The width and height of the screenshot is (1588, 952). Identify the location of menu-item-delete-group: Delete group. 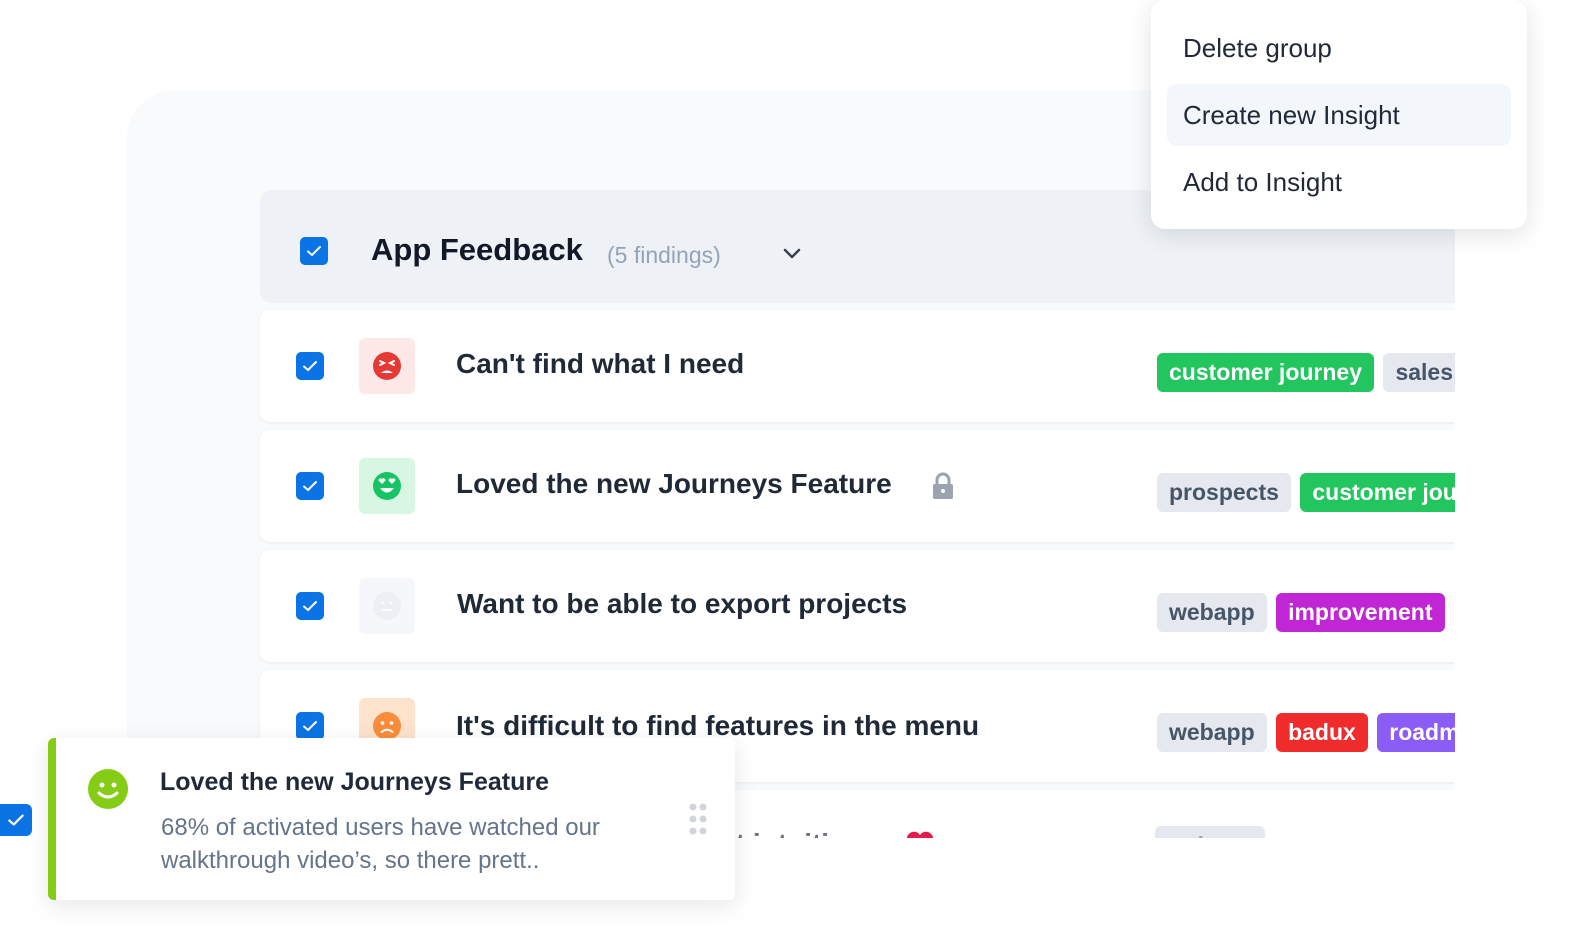
(1339, 48).